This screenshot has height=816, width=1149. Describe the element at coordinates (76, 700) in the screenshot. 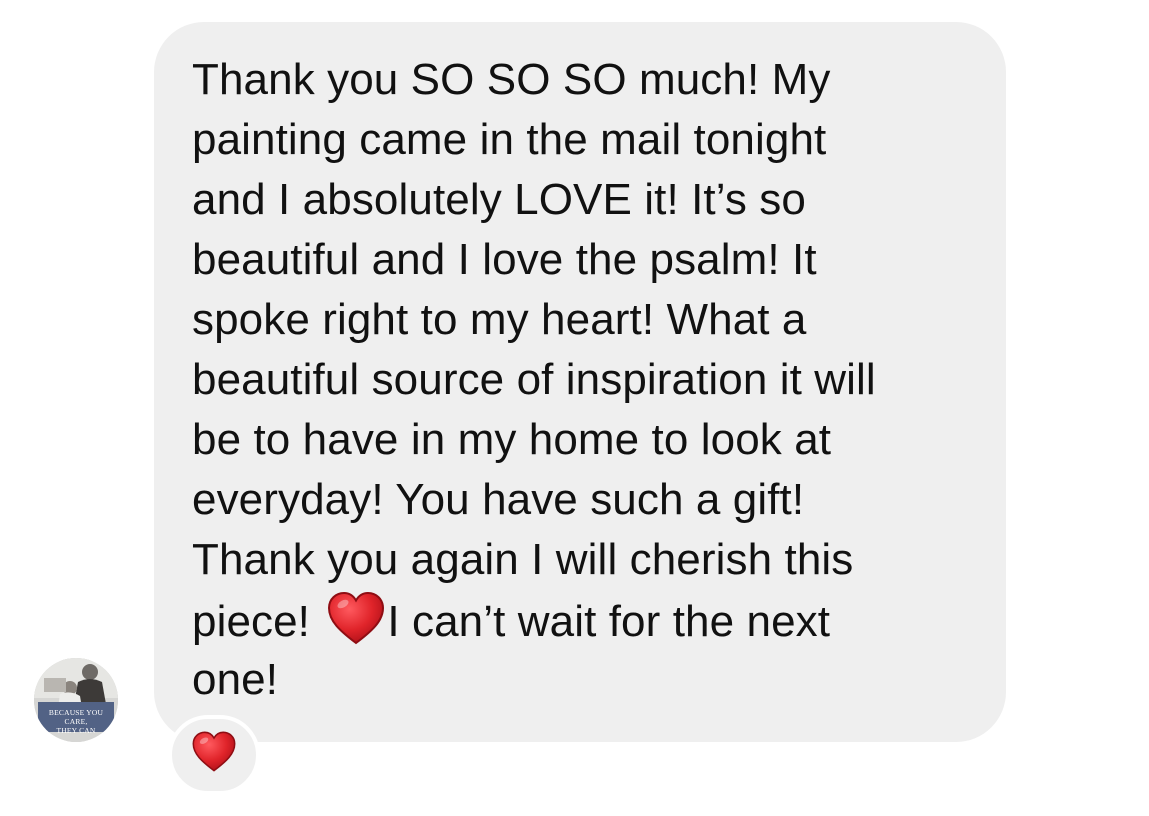

I see `avatar: BECAUSE YOU CARE, THEY CAN` at that location.